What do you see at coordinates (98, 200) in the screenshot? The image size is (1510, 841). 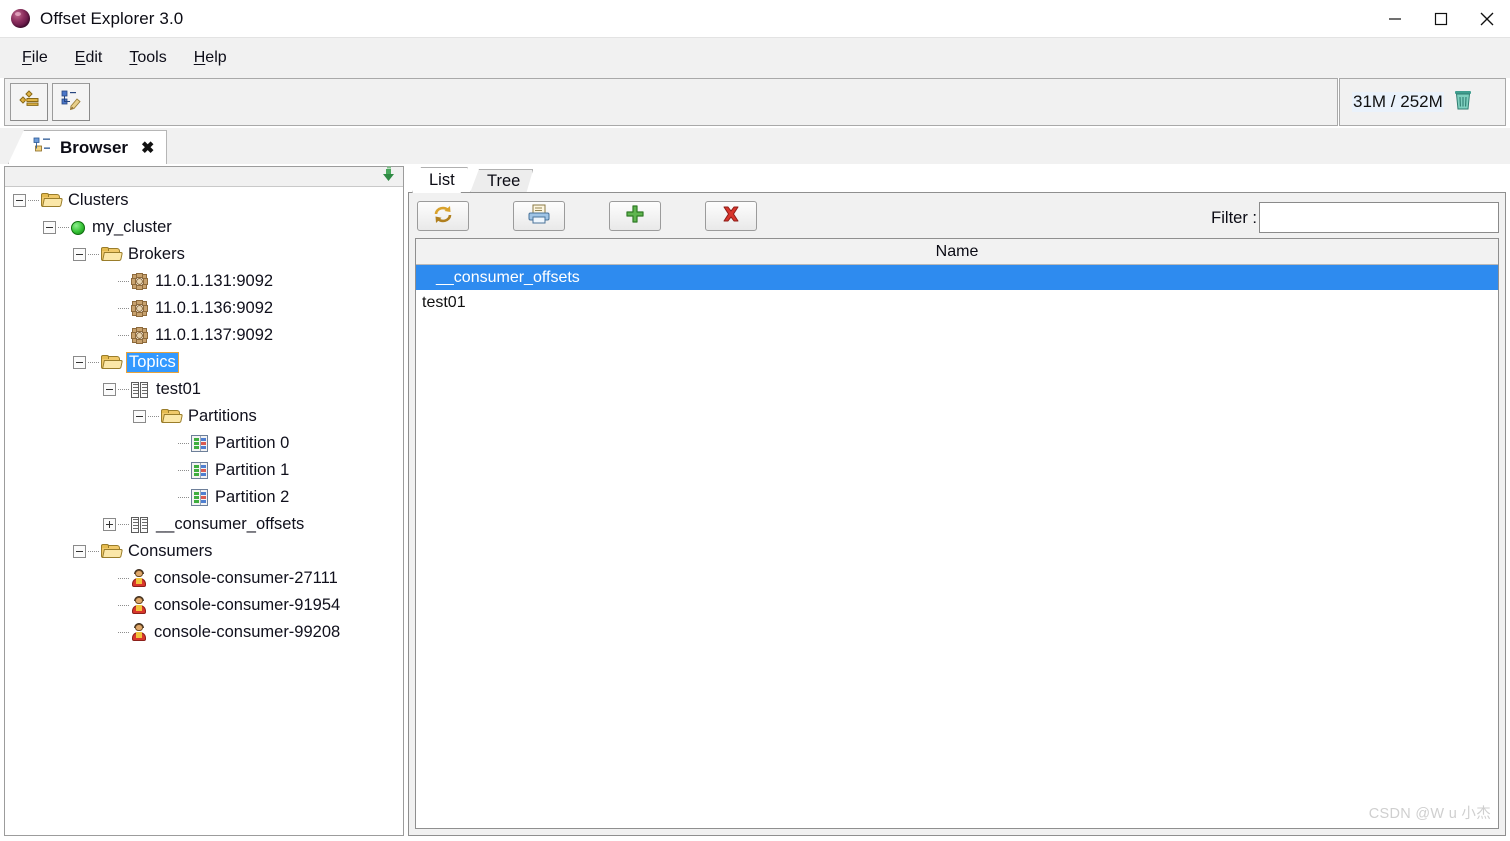 I see `tree-node-label: Clusters` at bounding box center [98, 200].